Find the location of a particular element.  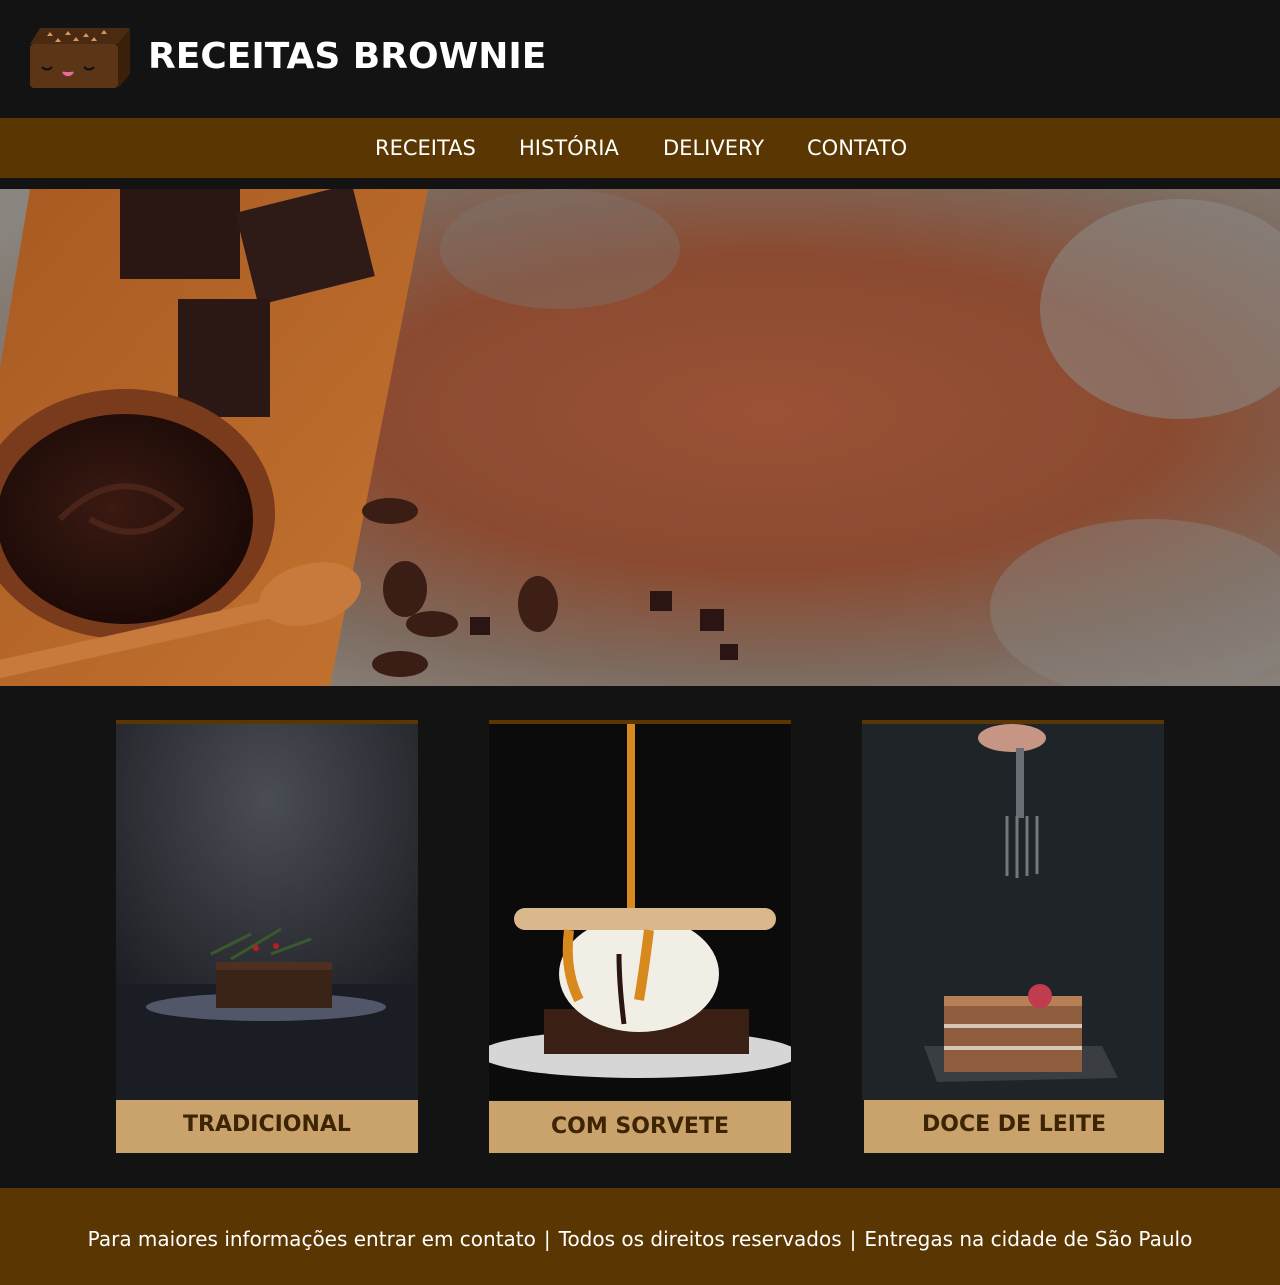

card-label-doce-de-leite: DOCE DE LEITE is located at coordinates (1014, 1126).